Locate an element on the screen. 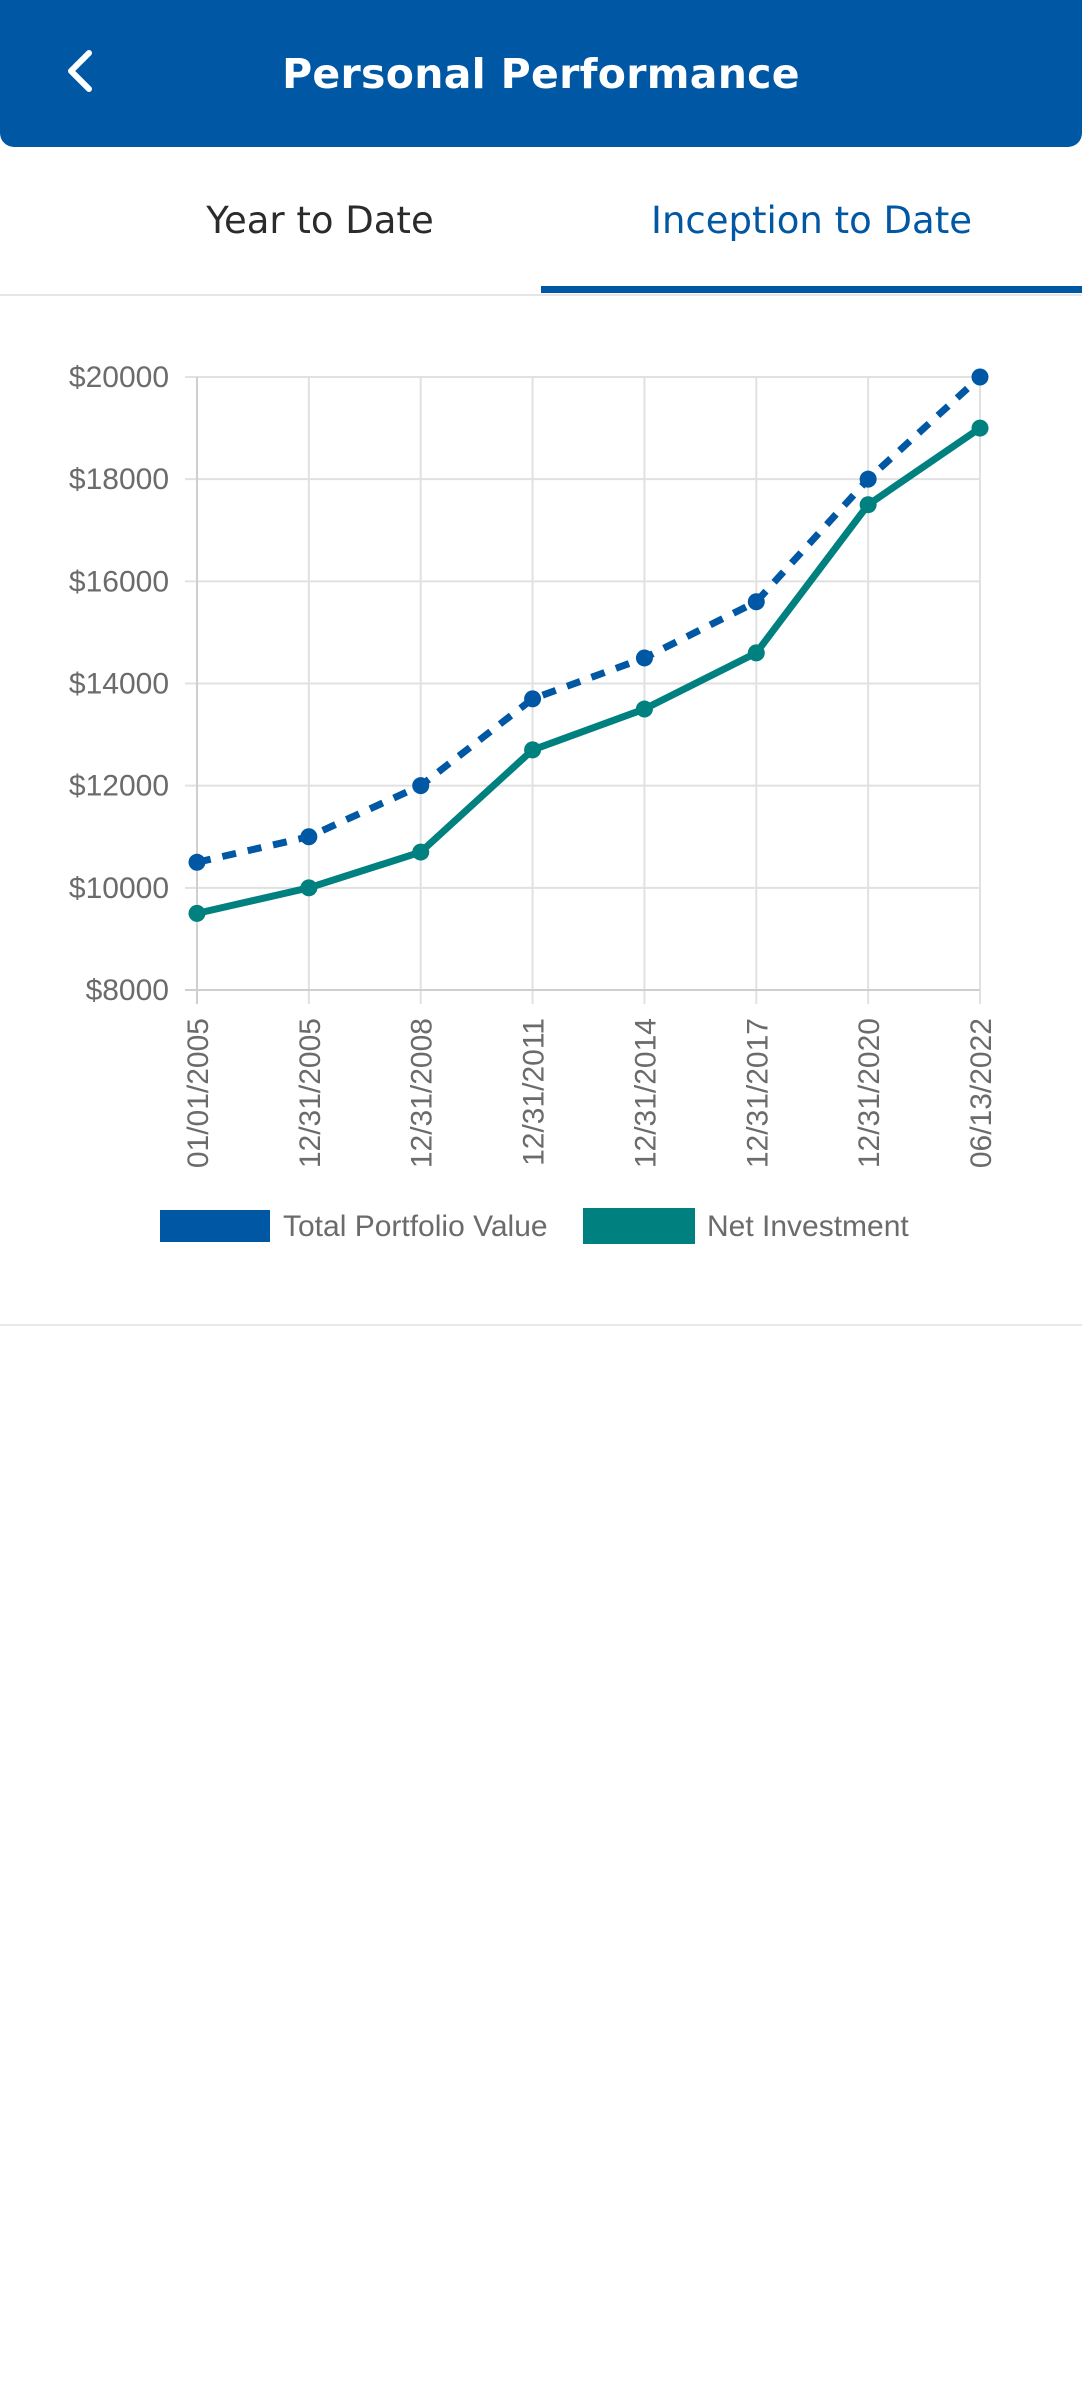 Image resolution: width=1082 pixels, height=2402 pixels. x-tick-label: 01/01/2005 is located at coordinates (198, 1093).